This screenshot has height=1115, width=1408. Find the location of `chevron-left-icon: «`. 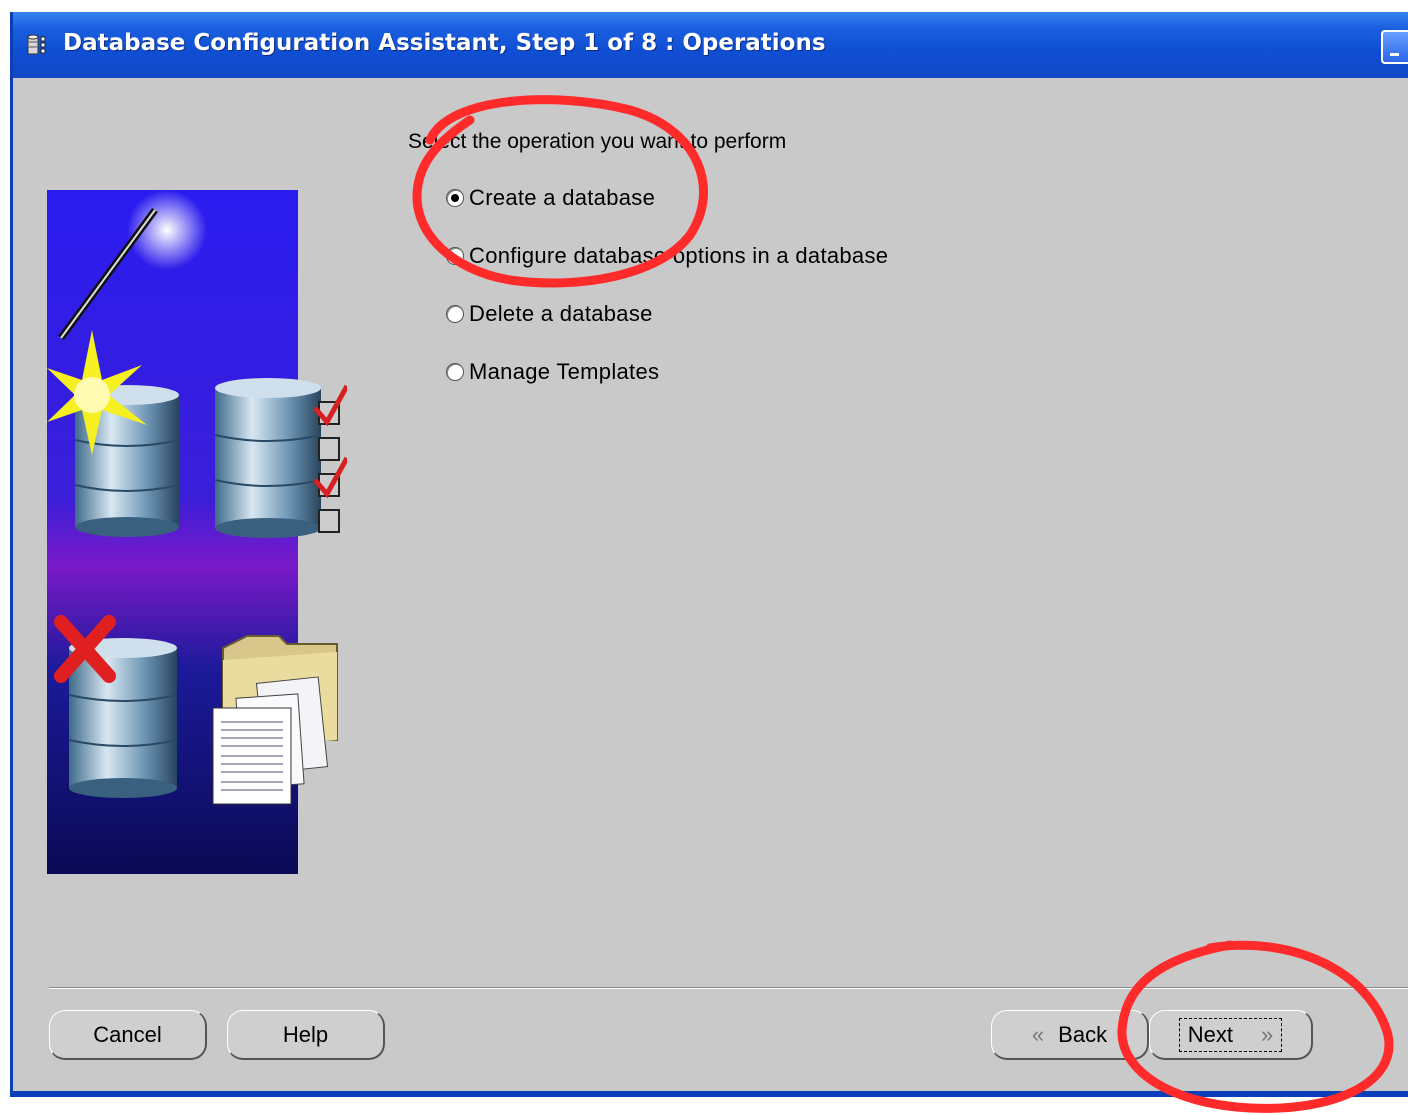

chevron-left-icon: « is located at coordinates (1038, 1034).